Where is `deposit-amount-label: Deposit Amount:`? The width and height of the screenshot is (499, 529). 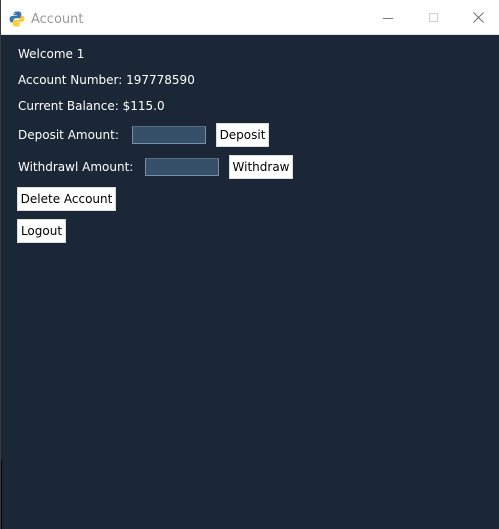 deposit-amount-label: Deposit Amount: is located at coordinates (68, 135).